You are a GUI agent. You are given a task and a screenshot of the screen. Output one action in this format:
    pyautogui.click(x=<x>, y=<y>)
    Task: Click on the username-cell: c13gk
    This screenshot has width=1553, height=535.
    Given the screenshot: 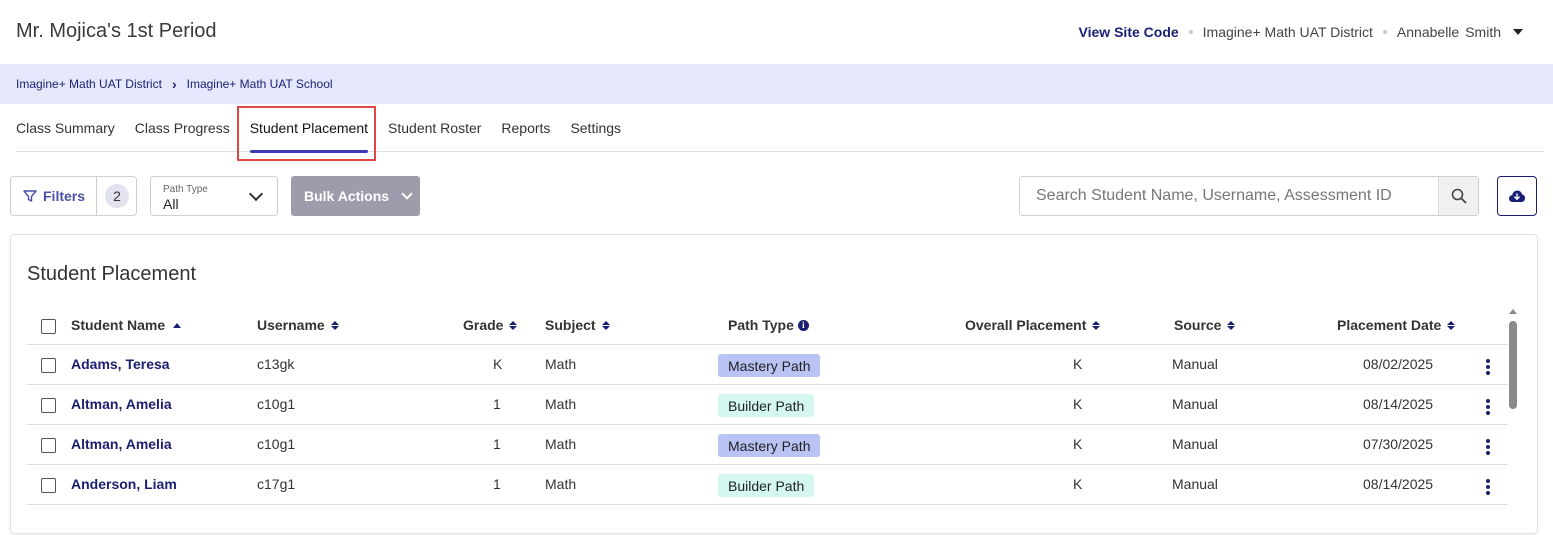 What is the action you would take?
    pyautogui.click(x=276, y=364)
    